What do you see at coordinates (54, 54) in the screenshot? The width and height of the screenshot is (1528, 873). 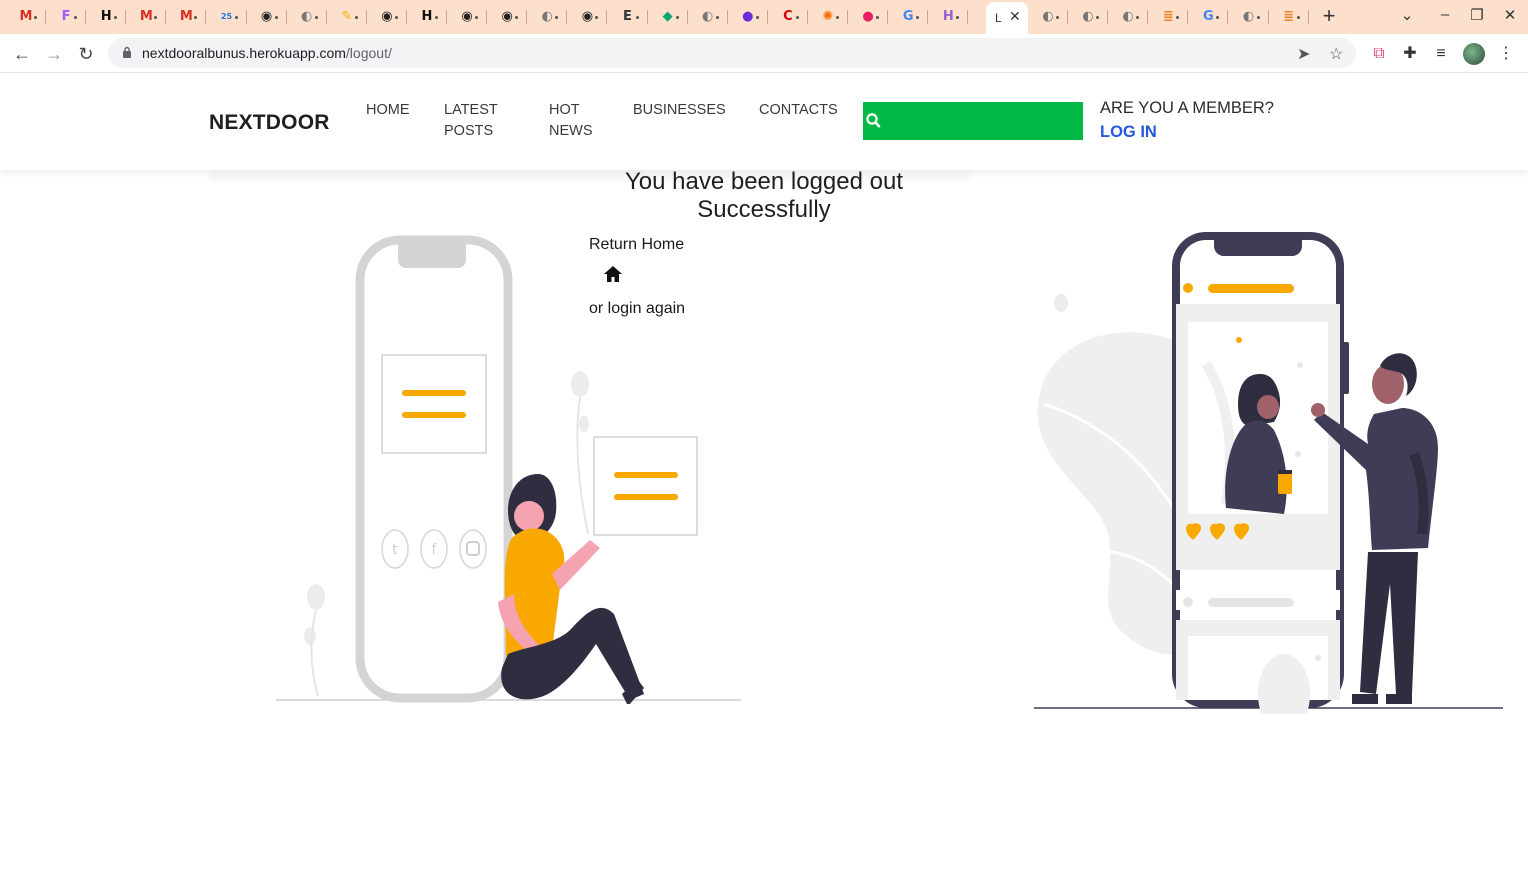 I see `forward-icon: →` at bounding box center [54, 54].